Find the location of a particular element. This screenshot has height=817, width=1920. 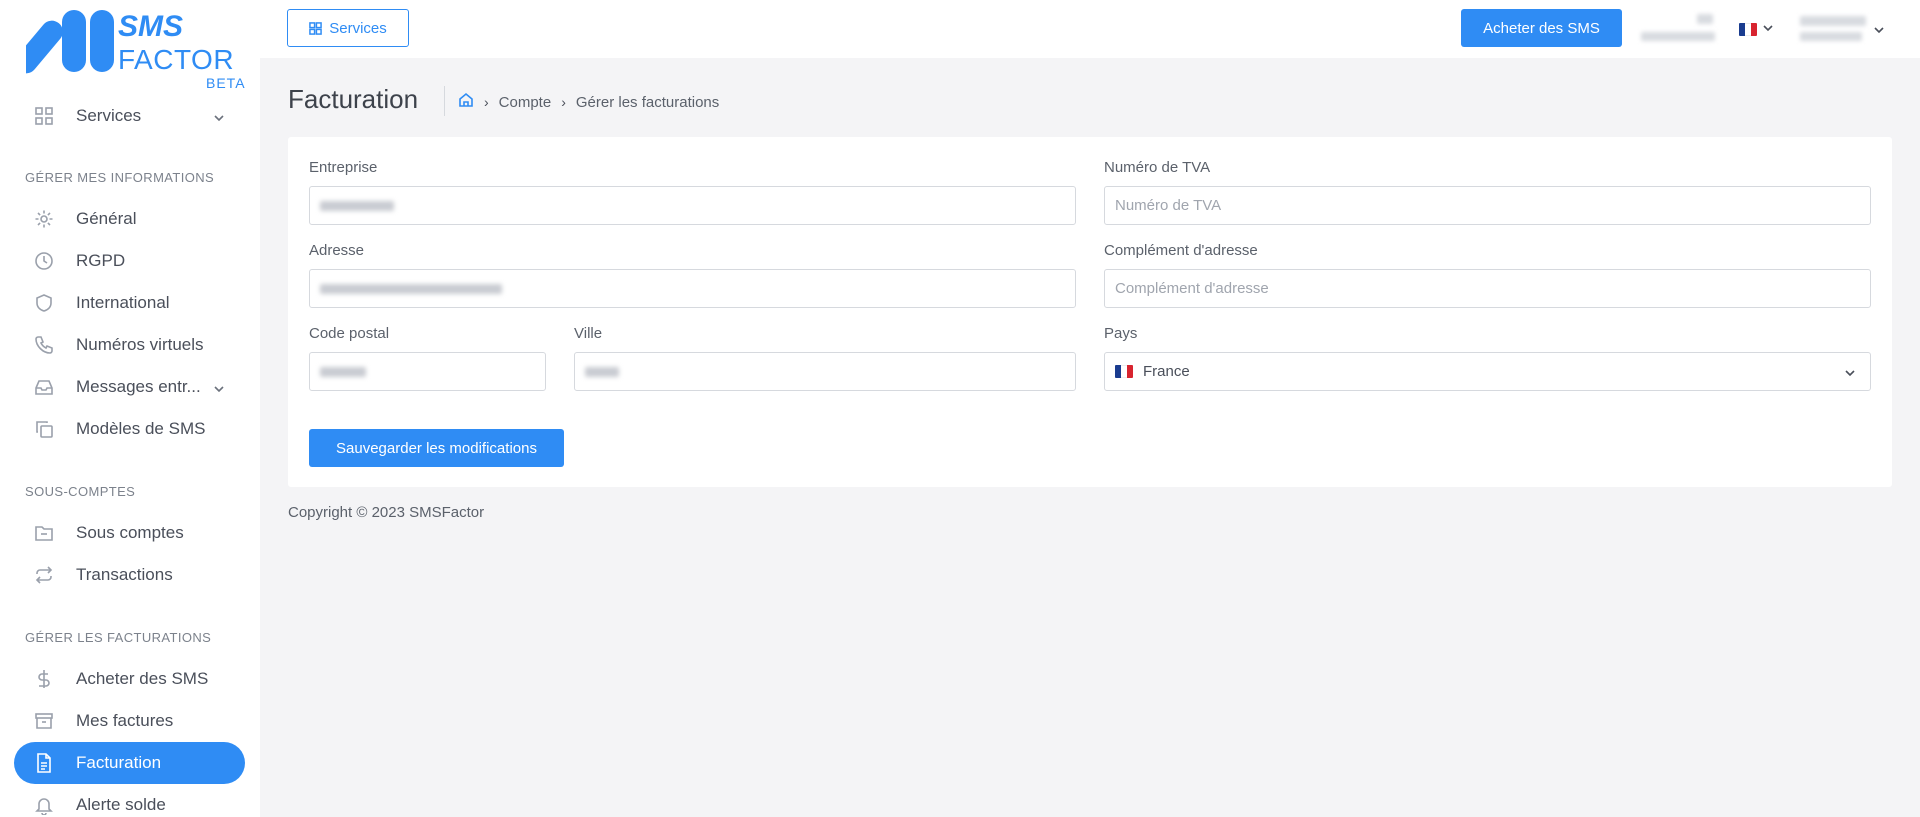

sidebar-item-services: Services is located at coordinates (129, 116).